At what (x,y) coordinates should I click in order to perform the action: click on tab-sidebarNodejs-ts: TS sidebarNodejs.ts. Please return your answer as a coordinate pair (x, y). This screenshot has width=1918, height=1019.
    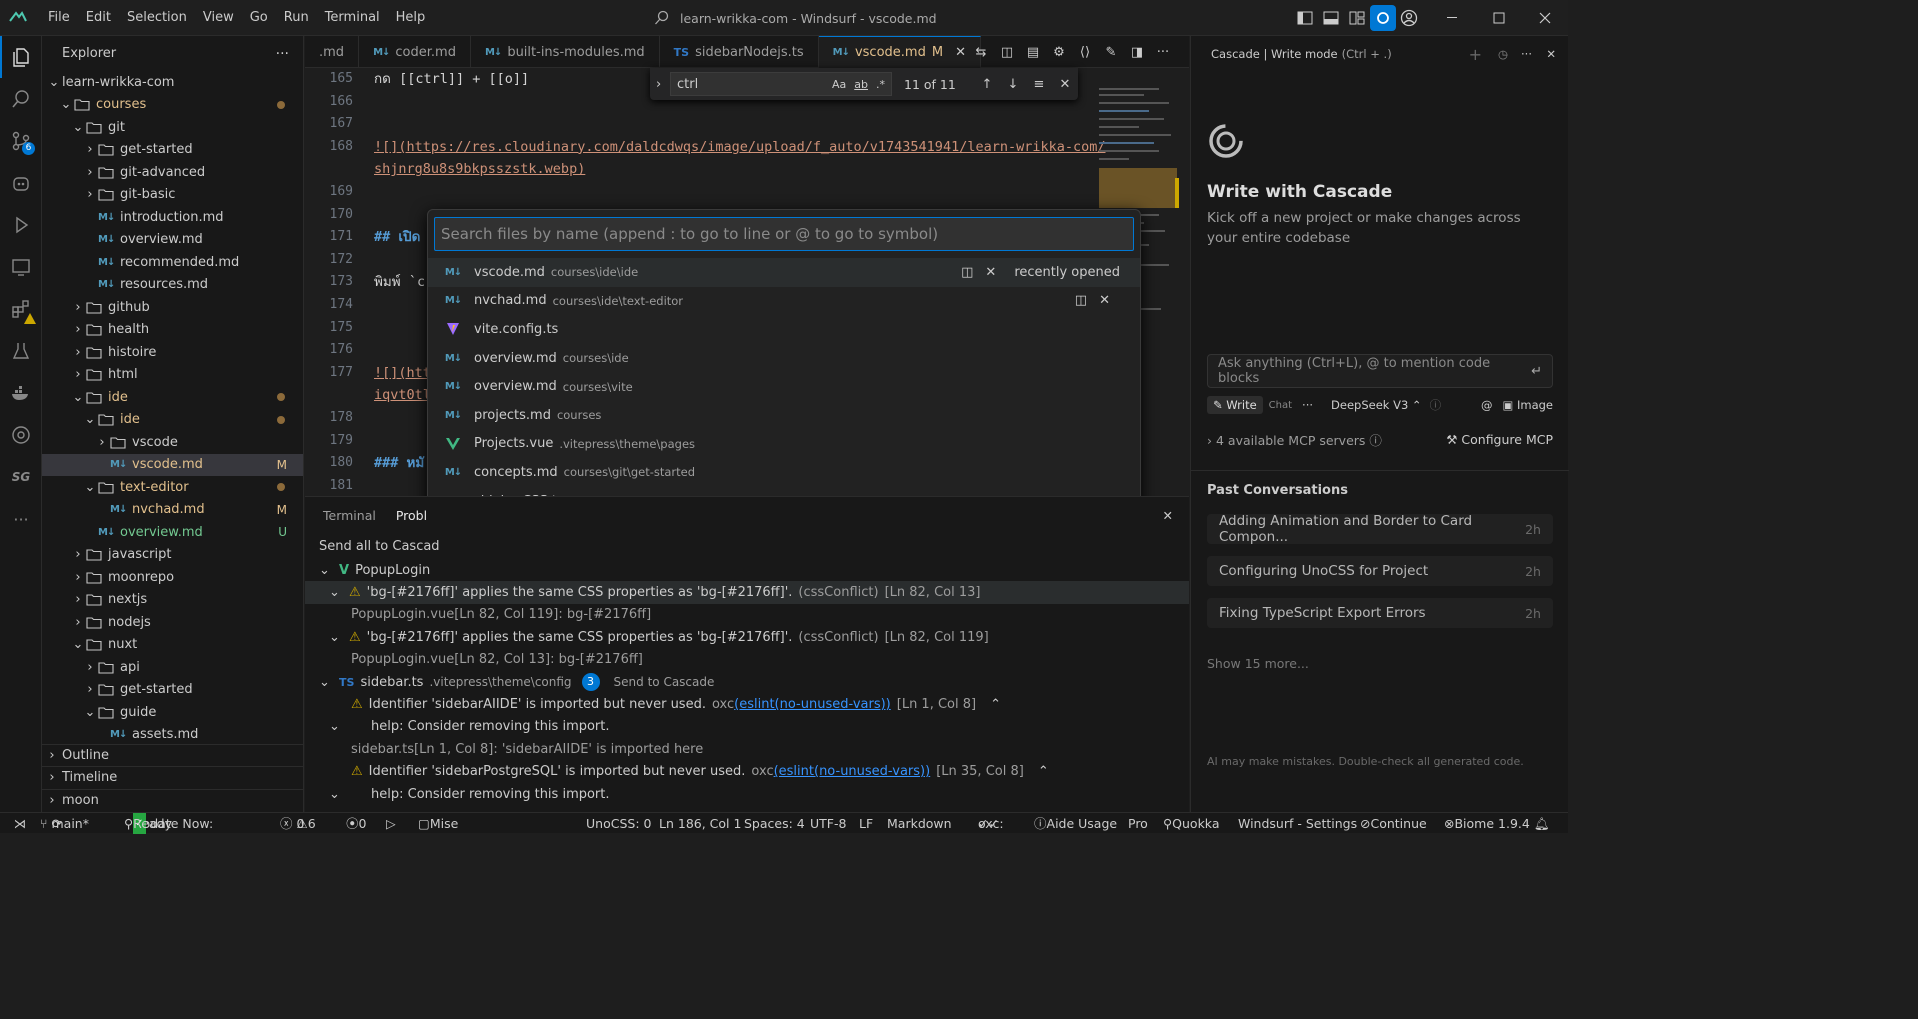
    Looking at the image, I should click on (739, 52).